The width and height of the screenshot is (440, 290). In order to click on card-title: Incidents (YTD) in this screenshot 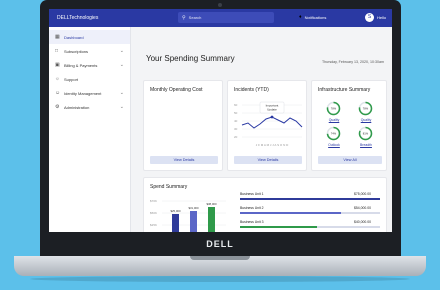, I will do `click(251, 90)`.